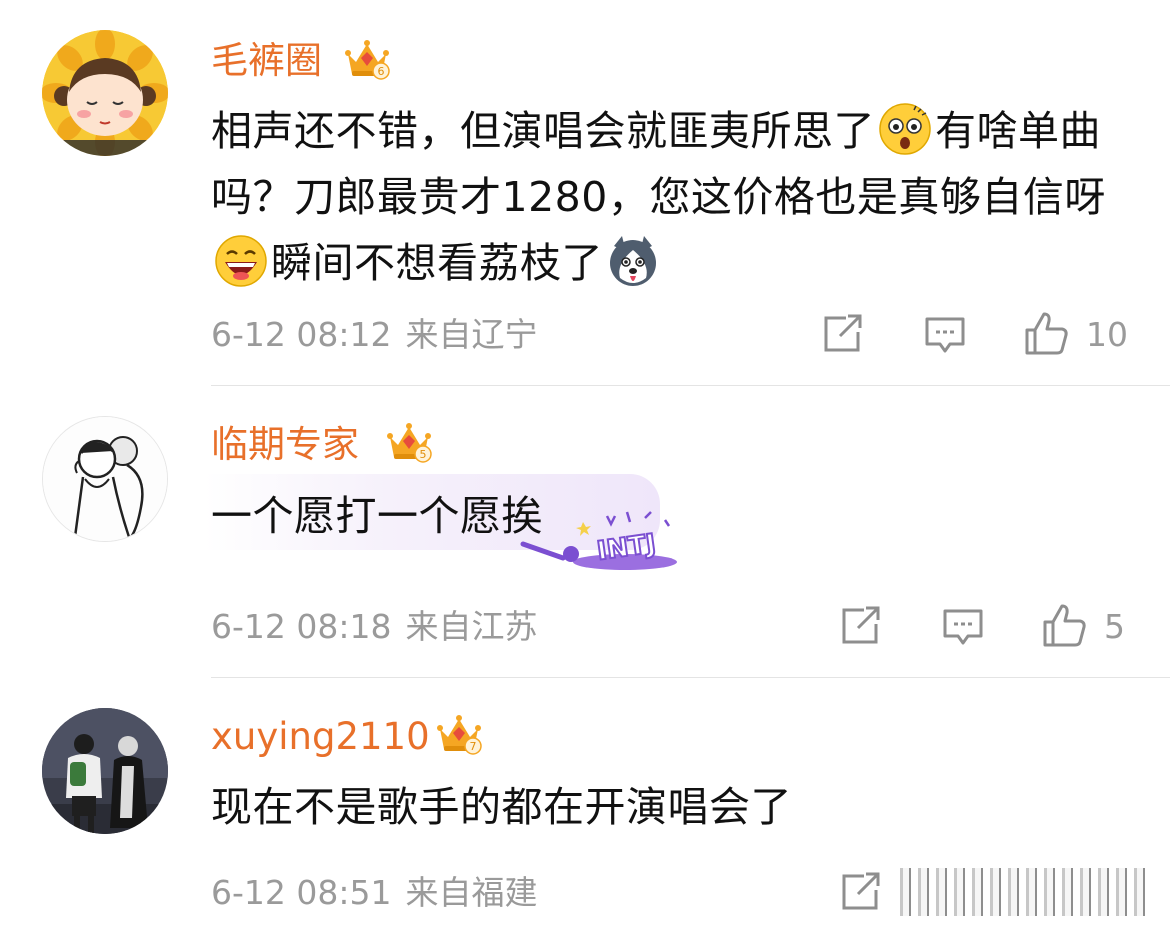  I want to click on comment-meta: 6-12 08:51 来自福建, so click(374, 892).